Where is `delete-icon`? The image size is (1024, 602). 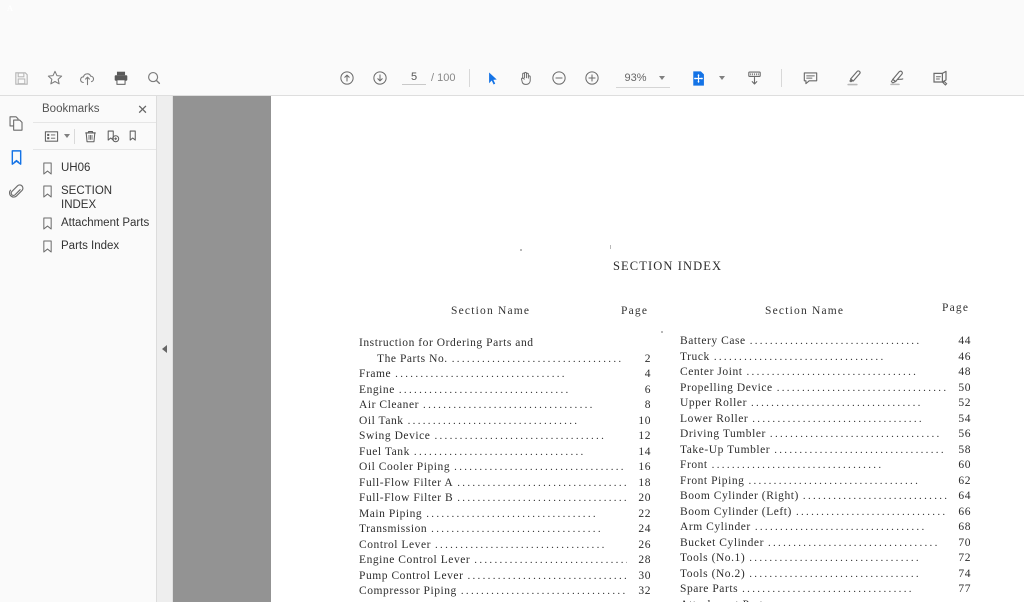
delete-icon is located at coordinates (90, 136).